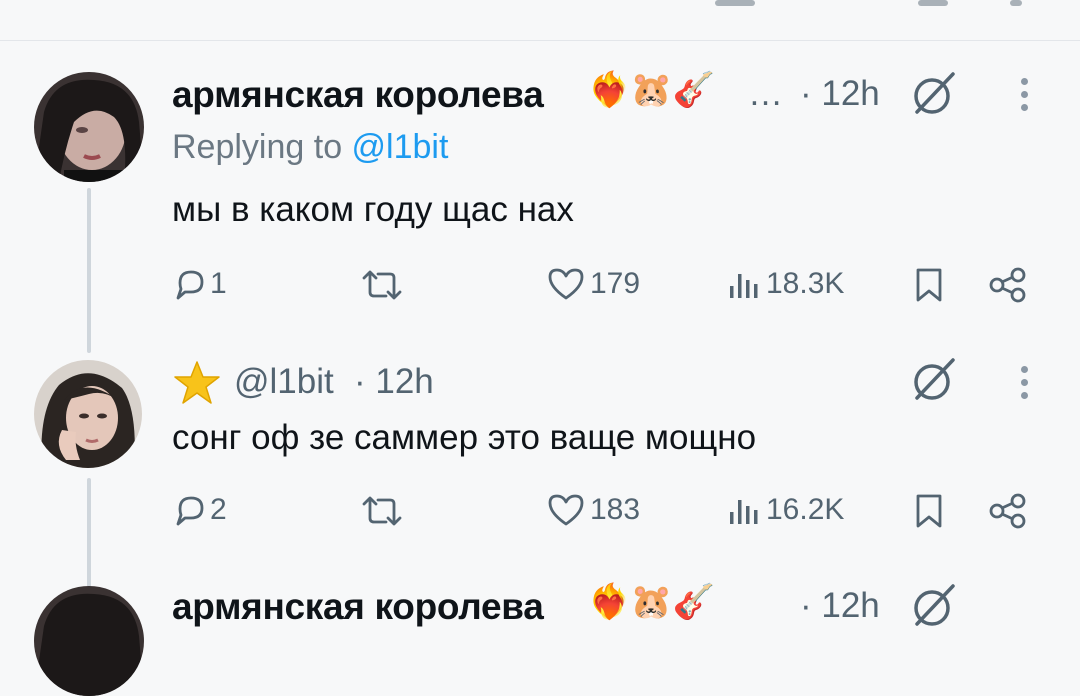 The height and width of the screenshot is (696, 1080). I want to click on top-views-remnant, so click(735, 3).